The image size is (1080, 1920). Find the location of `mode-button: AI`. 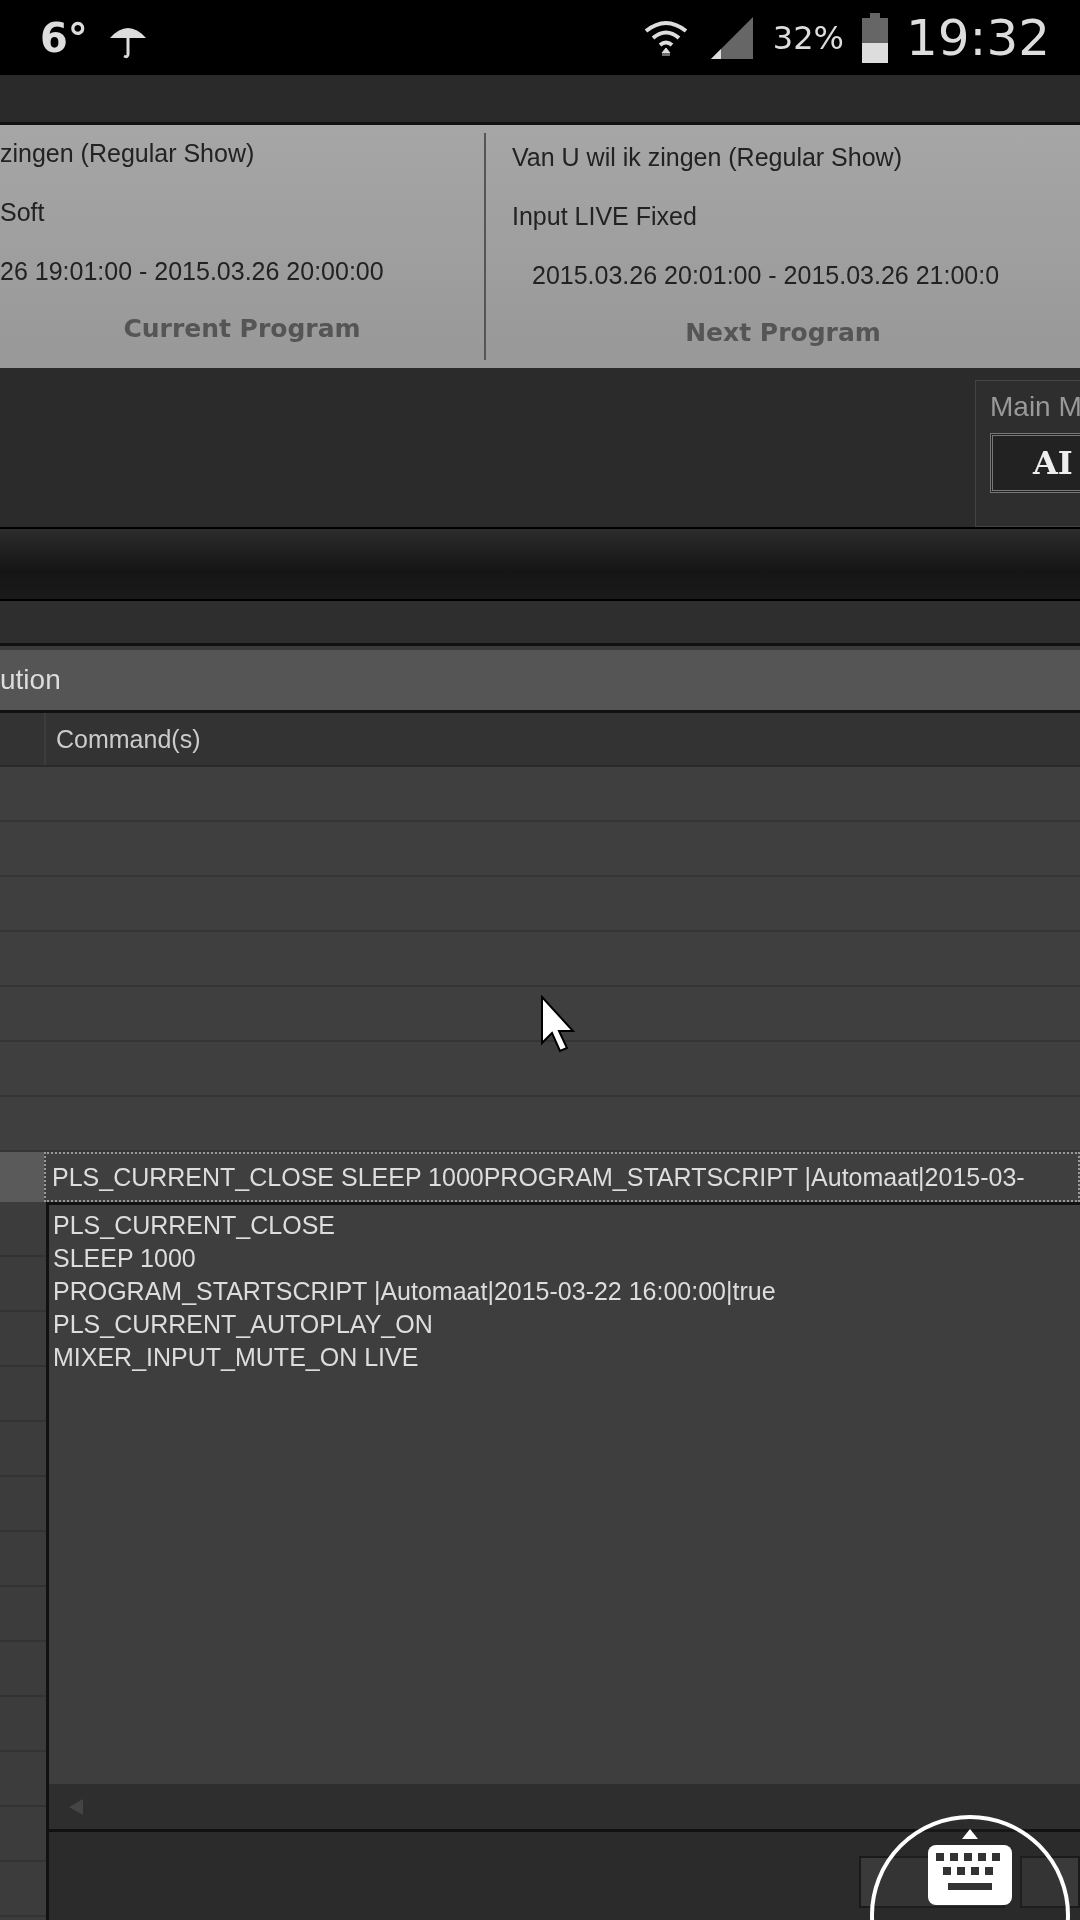

mode-button: AI is located at coordinates (1035, 463).